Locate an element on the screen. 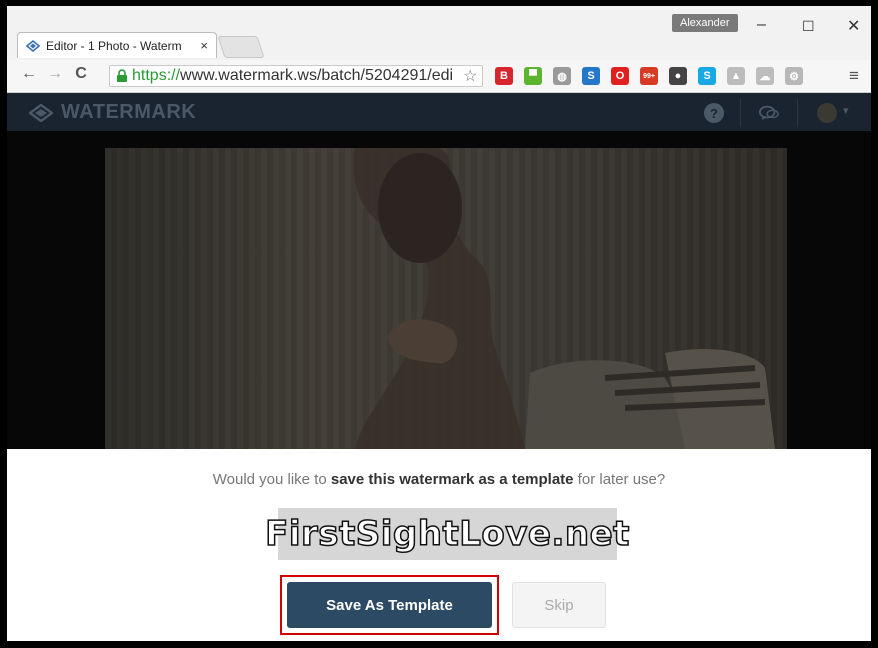 This screenshot has height=648, width=878. close-window-icon: ✕ is located at coordinates (853, 26).